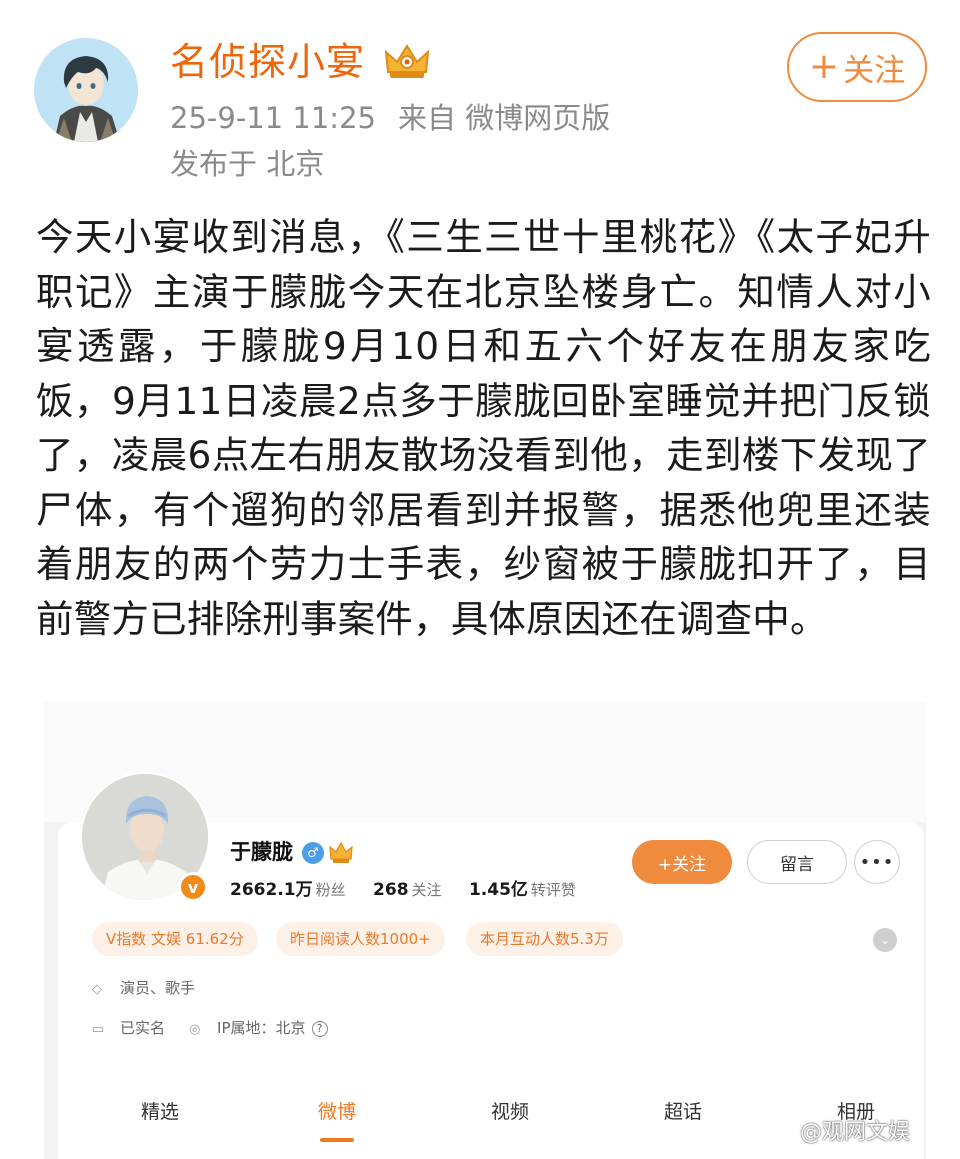  What do you see at coordinates (544, 939) in the screenshot?
I see `monthly-interactions-pill: 本月互动人数5.3万` at bounding box center [544, 939].